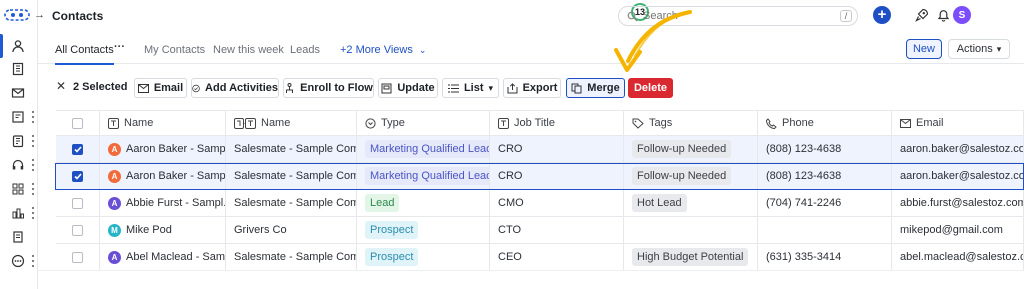 The width and height of the screenshot is (1024, 289). Describe the element at coordinates (174, 50) in the screenshot. I see `tab-my-contacts: My Contacts` at that location.